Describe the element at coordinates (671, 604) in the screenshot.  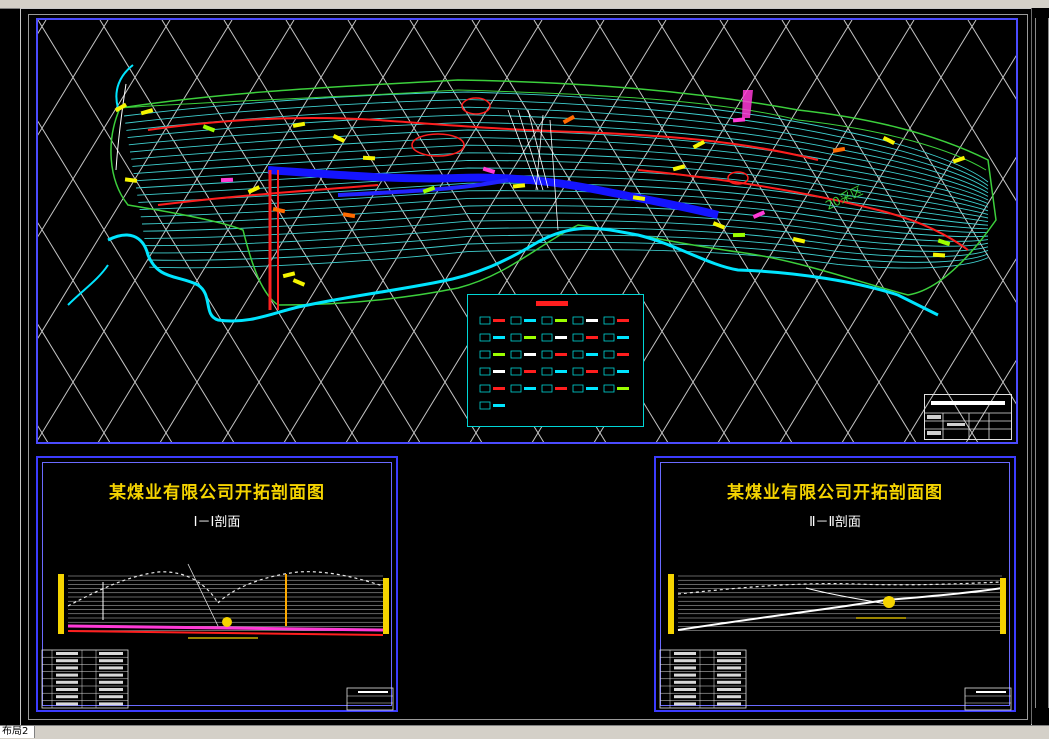
I see `scale-ruler-right-a` at that location.